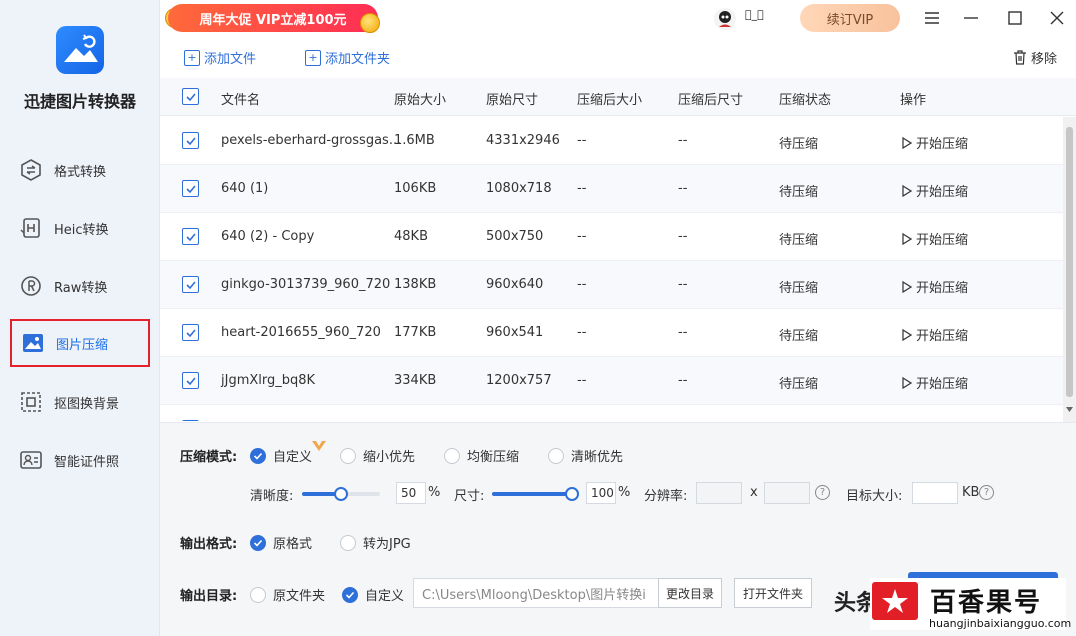 Image resolution: width=1076 pixels, height=636 pixels. I want to click on column-header-compressed-dims: 压缩后尺寸, so click(711, 100).